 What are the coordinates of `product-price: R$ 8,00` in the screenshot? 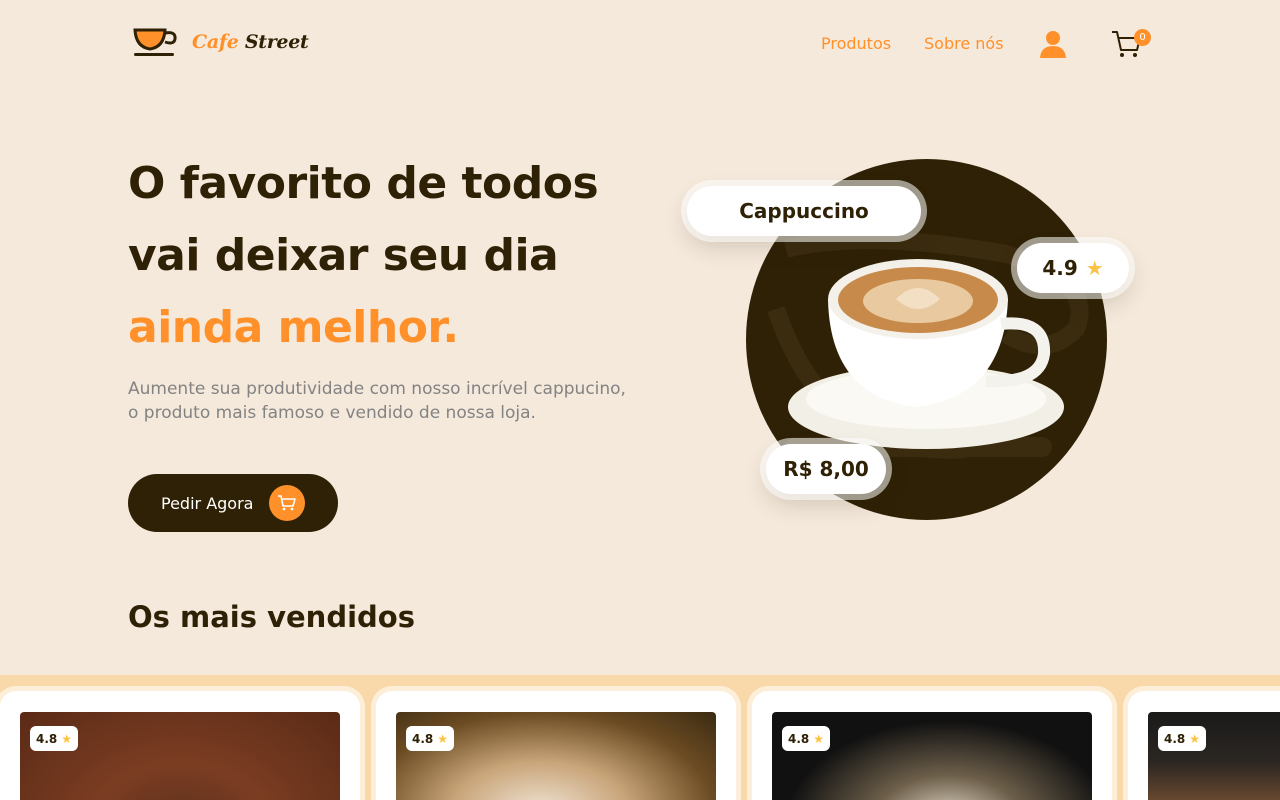 It's located at (826, 469).